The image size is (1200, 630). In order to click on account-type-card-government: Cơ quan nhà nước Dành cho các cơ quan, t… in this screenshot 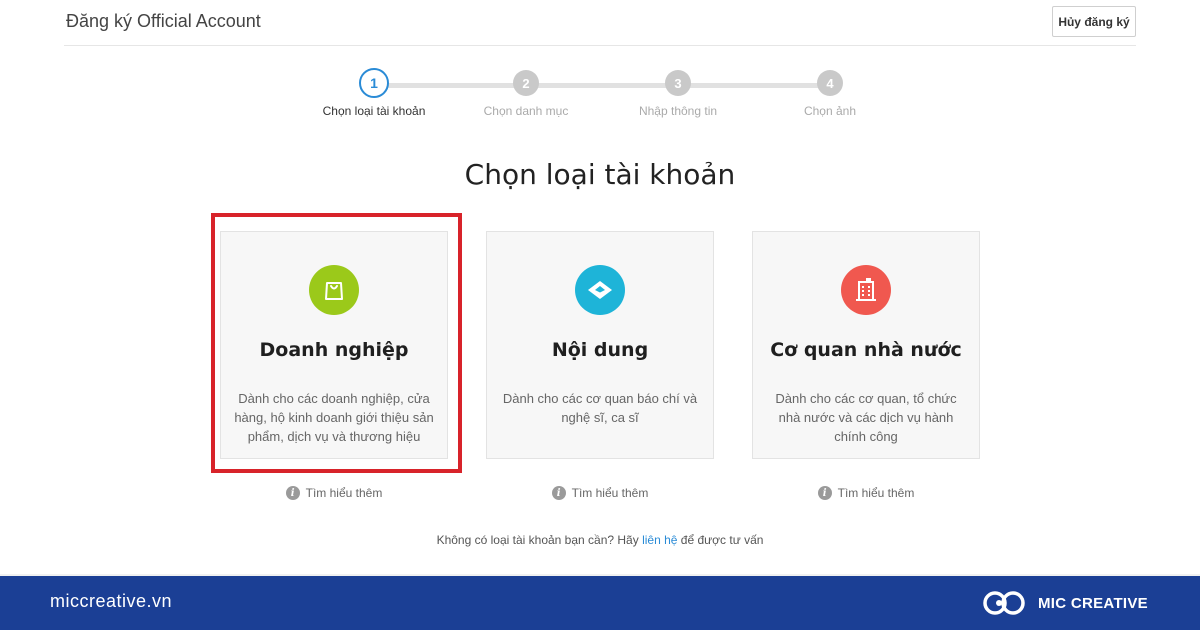, I will do `click(866, 345)`.